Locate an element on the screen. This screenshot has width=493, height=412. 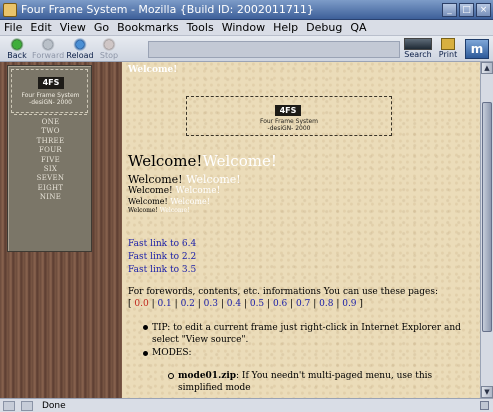
vertical-scrollbar: ▲ ▼ is located at coordinates (486, 230).